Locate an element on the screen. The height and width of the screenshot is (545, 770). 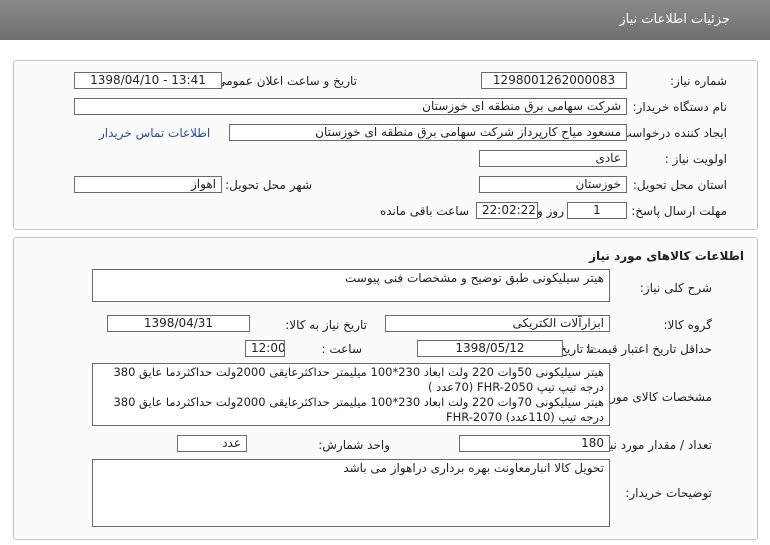
hour-field: 12:00 is located at coordinates (265, 348).